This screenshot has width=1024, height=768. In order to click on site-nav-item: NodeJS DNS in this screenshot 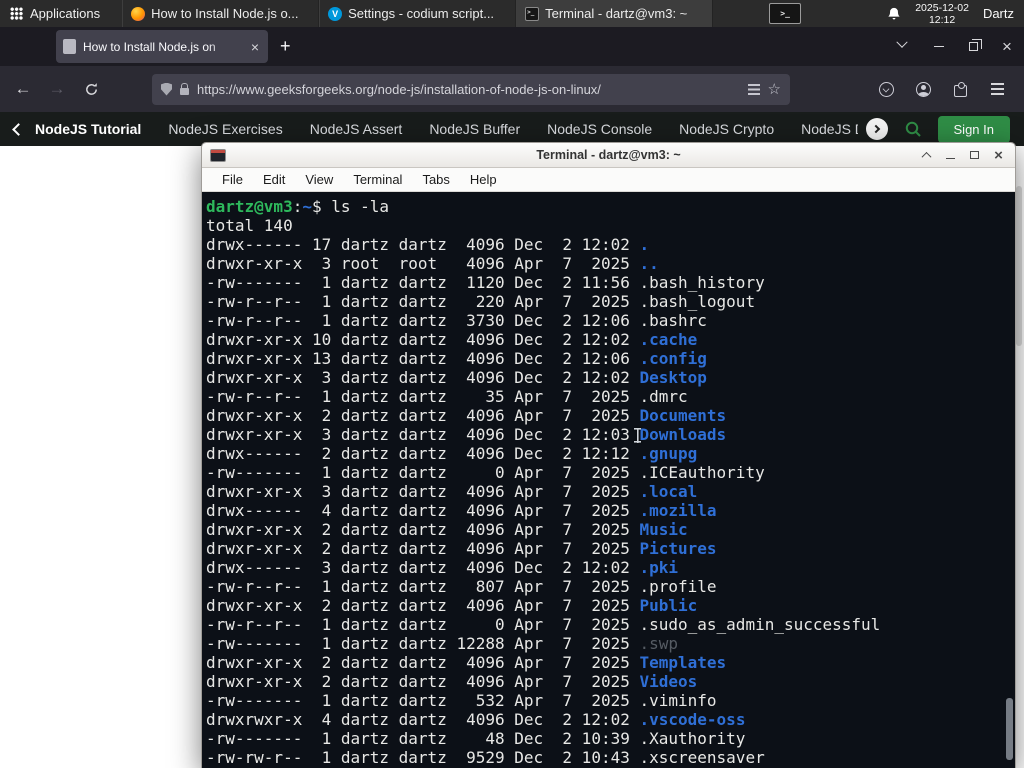, I will do `click(829, 129)`.